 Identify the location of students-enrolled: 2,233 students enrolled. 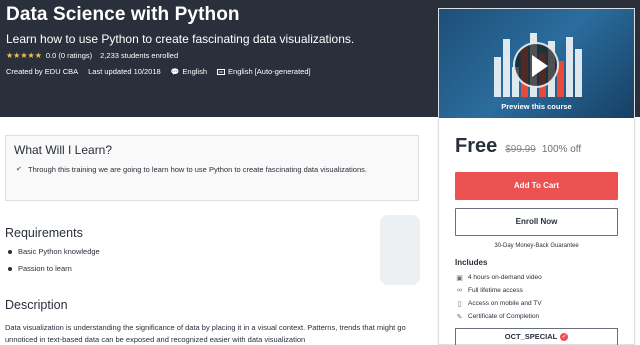
(139, 55).